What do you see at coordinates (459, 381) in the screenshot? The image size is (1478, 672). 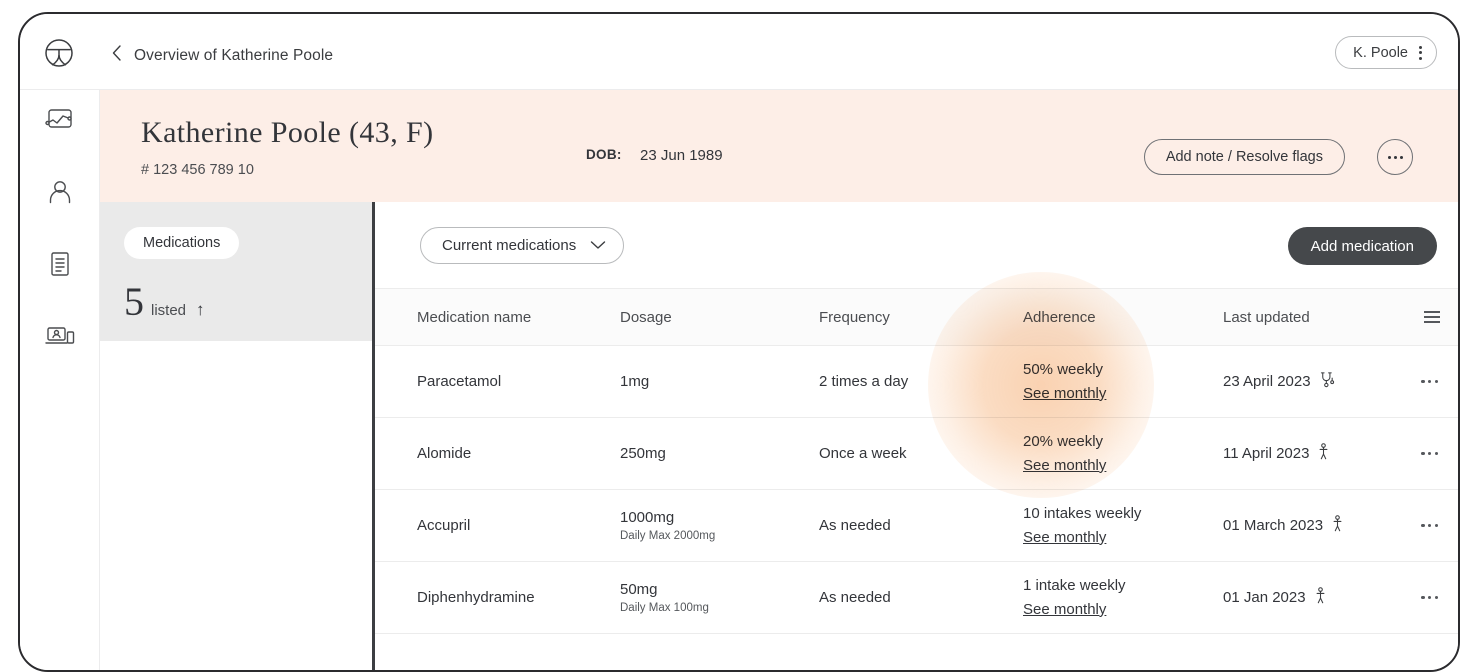 I see `cell-medication-name: Paracetamol` at bounding box center [459, 381].